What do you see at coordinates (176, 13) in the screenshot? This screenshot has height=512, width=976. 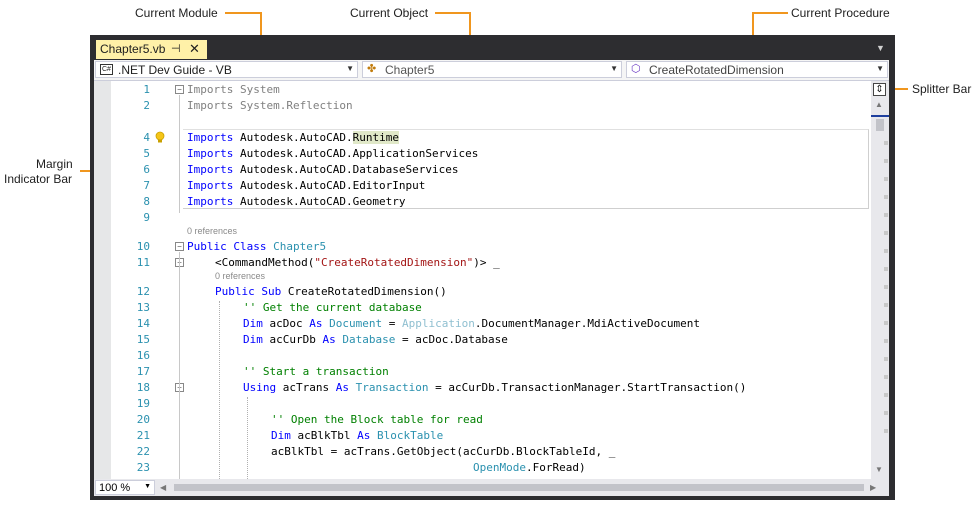 I see `callout-current-module: Current Module` at bounding box center [176, 13].